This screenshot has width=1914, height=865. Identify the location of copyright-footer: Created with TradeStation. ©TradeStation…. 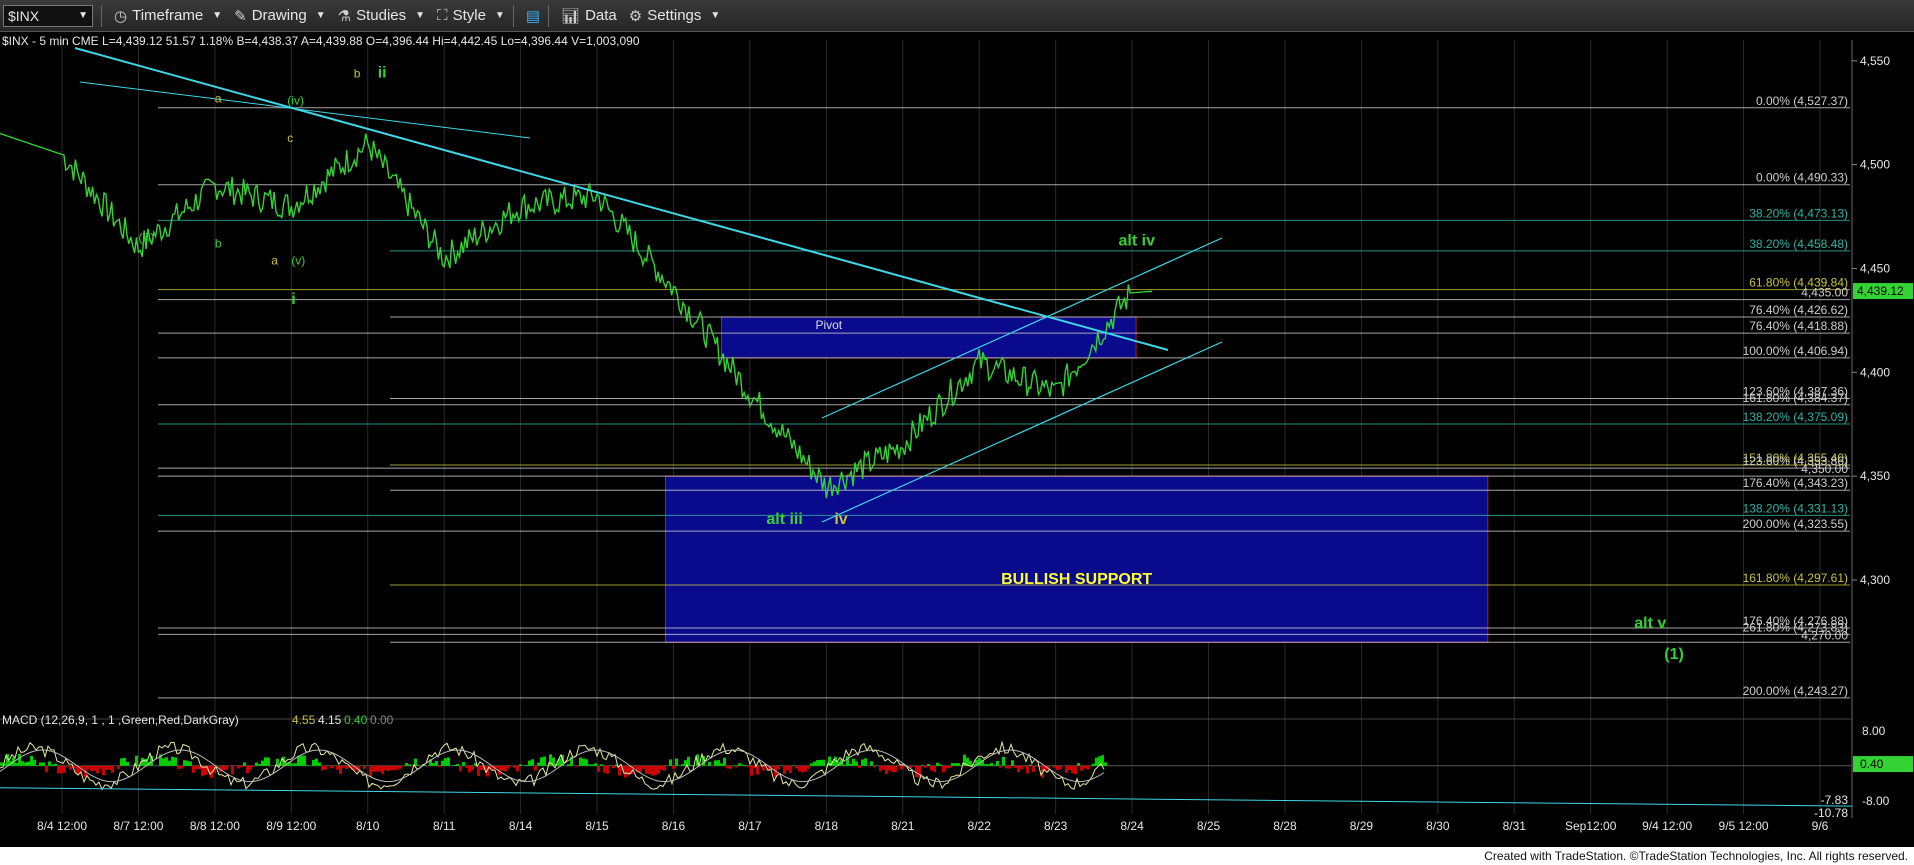
(1696, 856).